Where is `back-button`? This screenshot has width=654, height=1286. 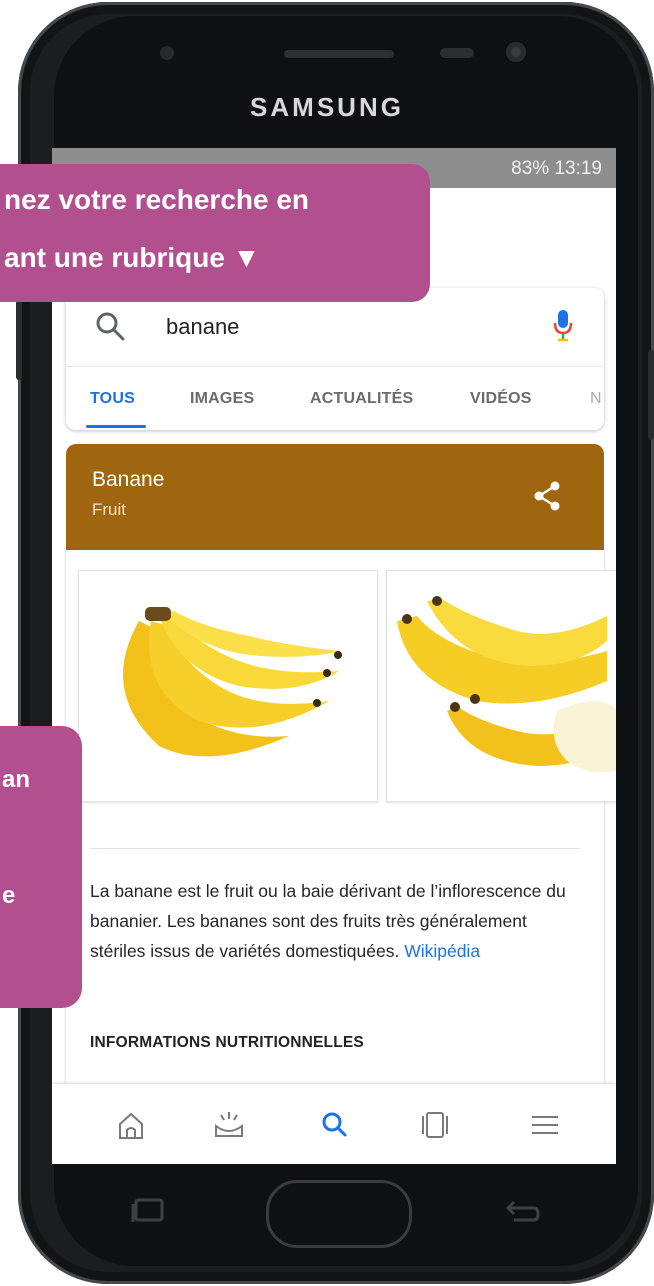 back-button is located at coordinates (520, 1211).